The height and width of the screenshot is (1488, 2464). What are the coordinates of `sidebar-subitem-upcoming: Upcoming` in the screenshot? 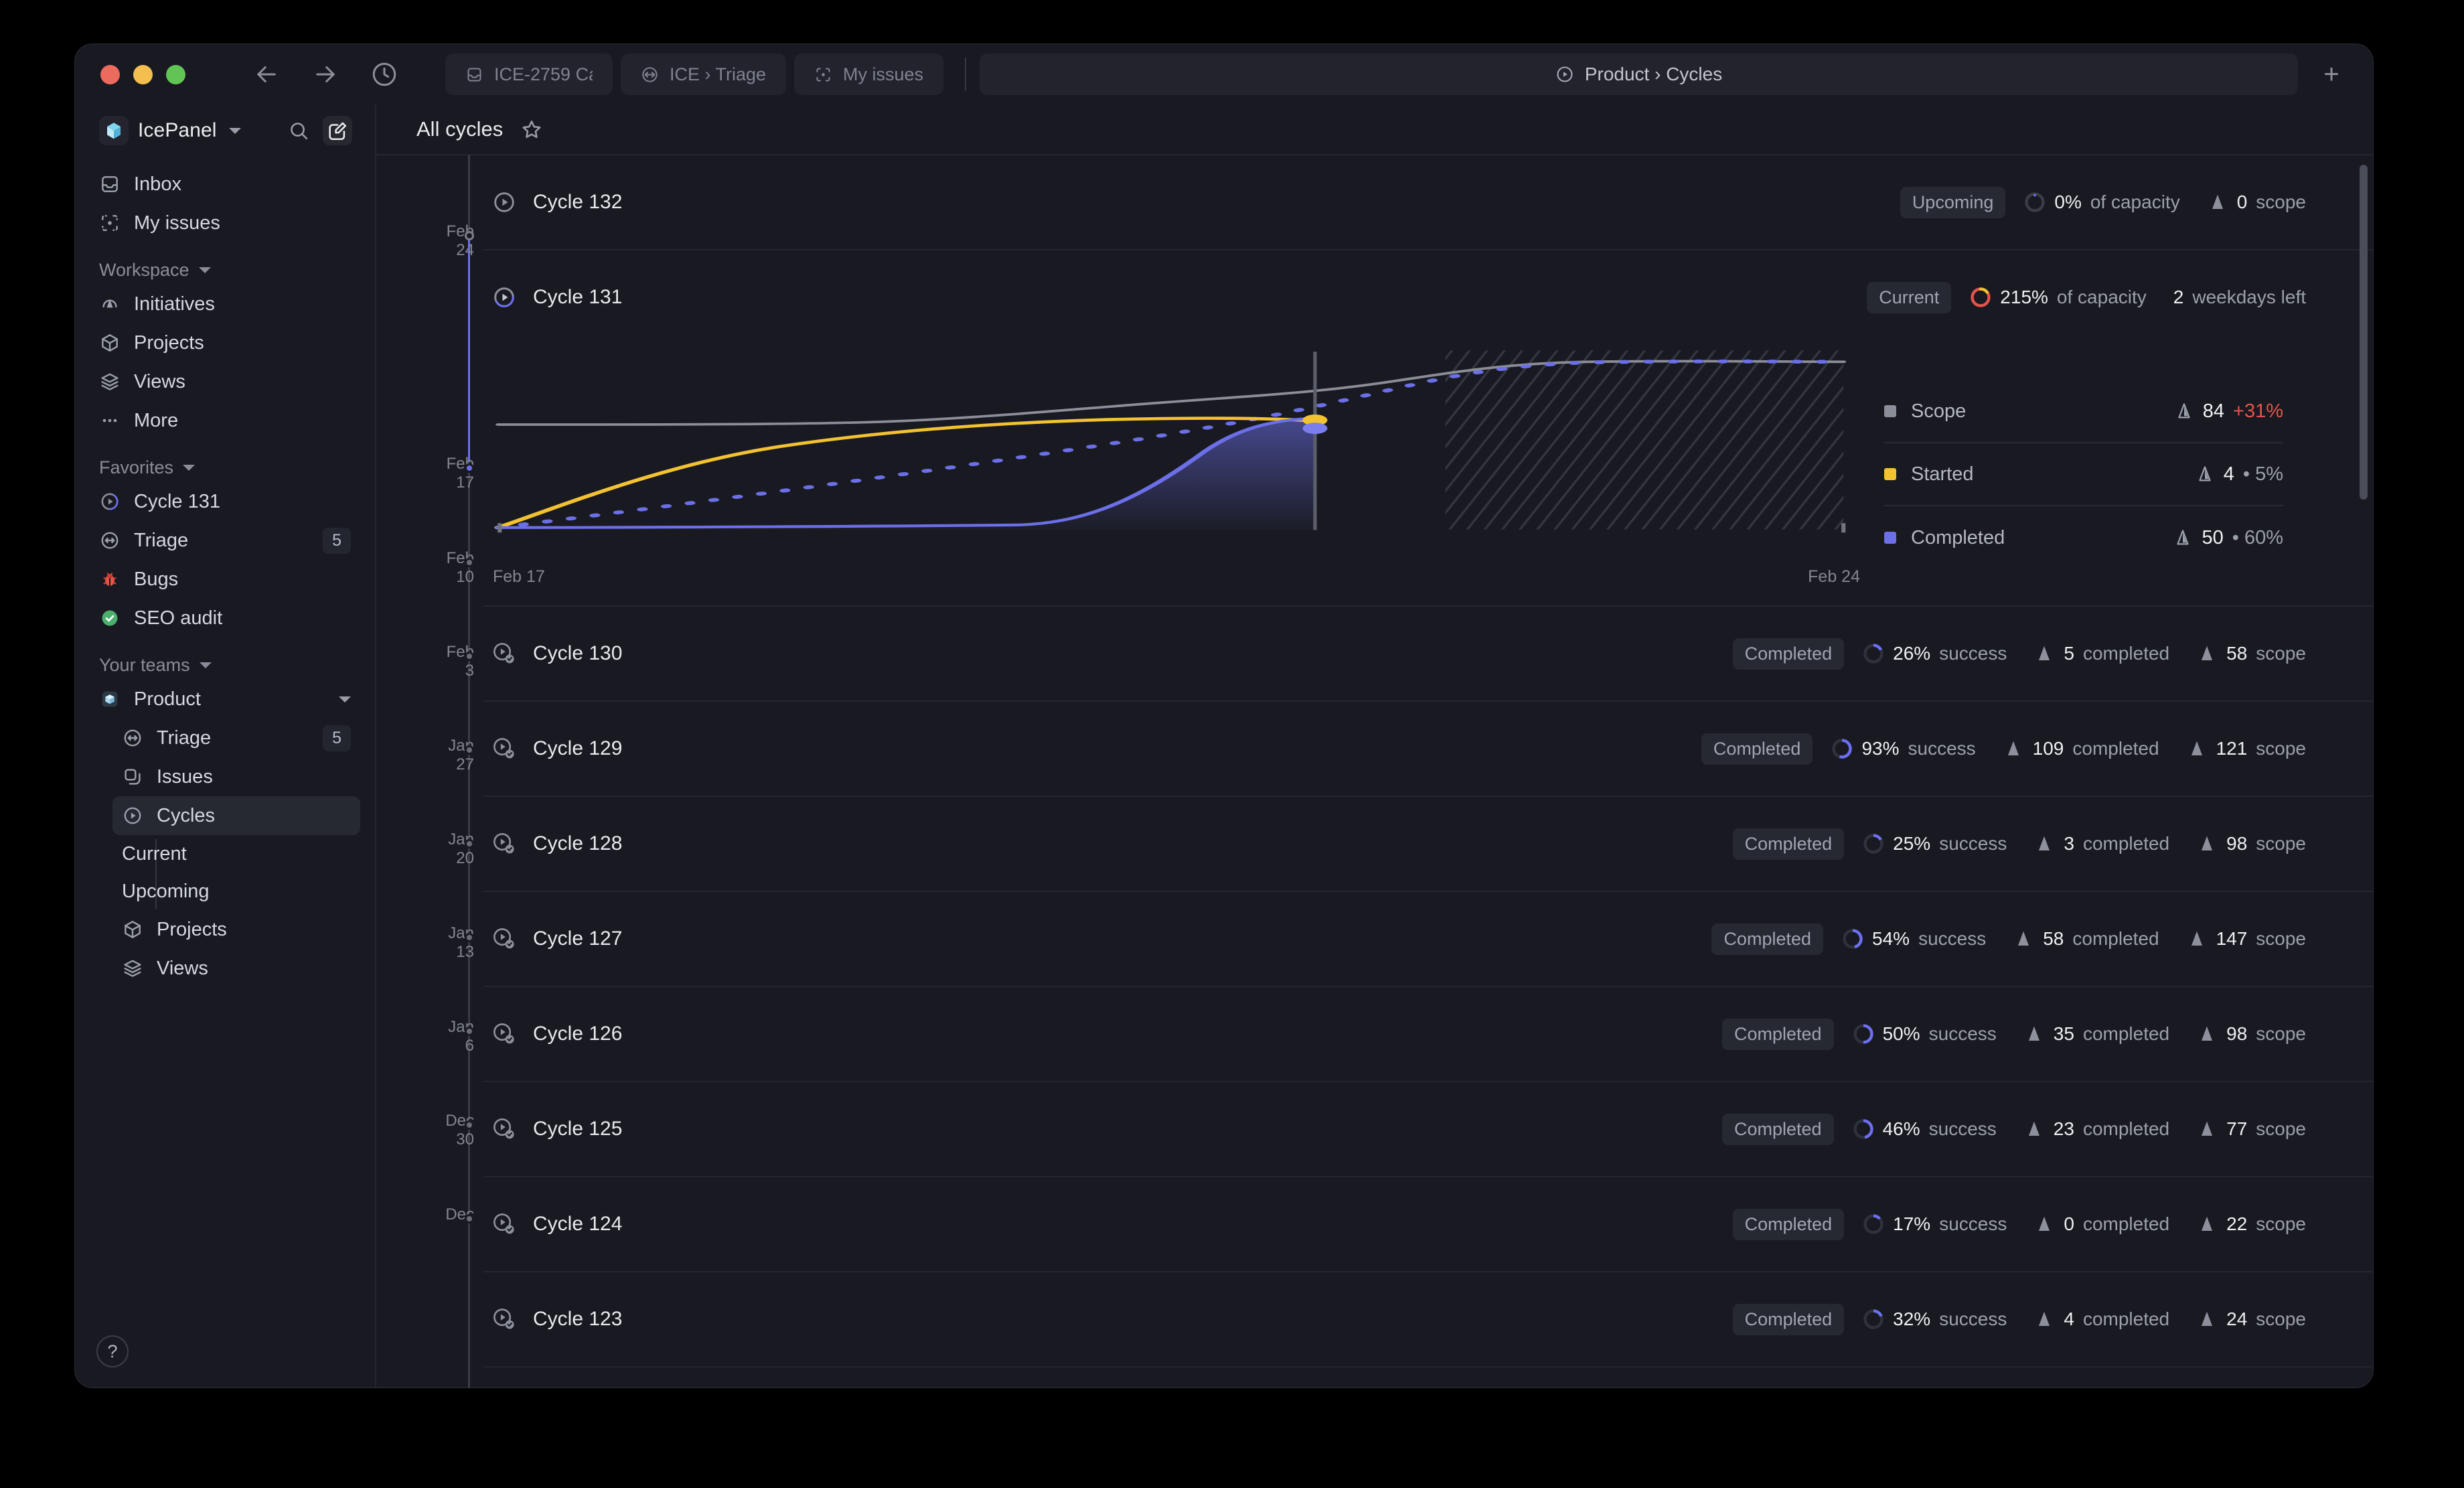 It's located at (236, 891).